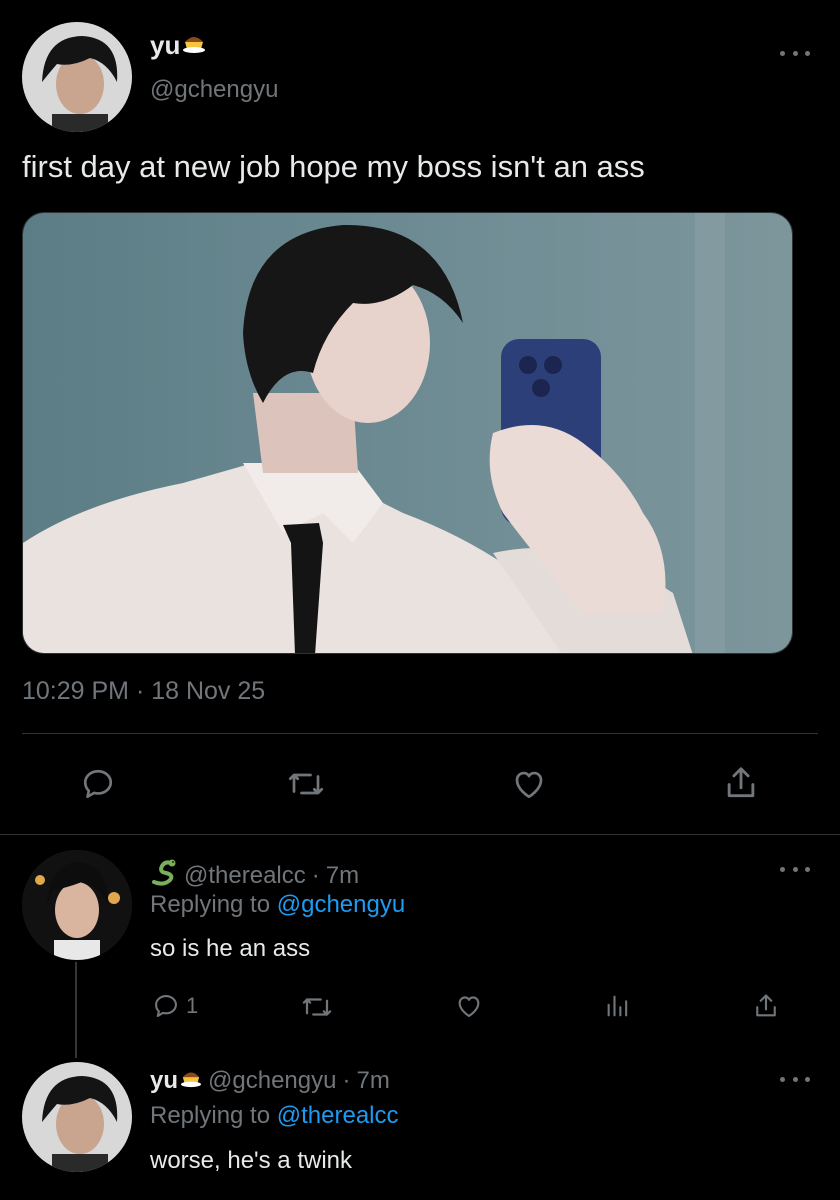  I want to click on reply-header: yu @gchengyu · 7m, so click(270, 1081).